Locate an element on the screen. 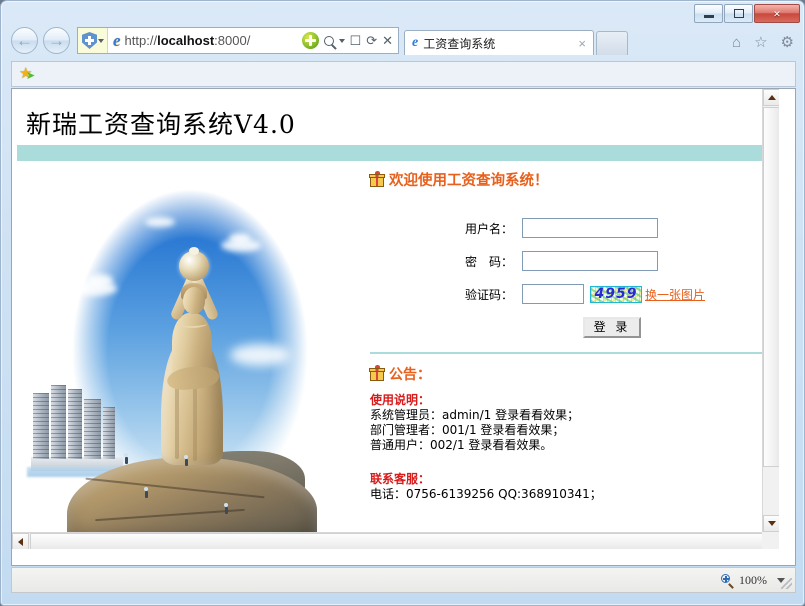  notice-heading: 公告： is located at coordinates (572, 374).